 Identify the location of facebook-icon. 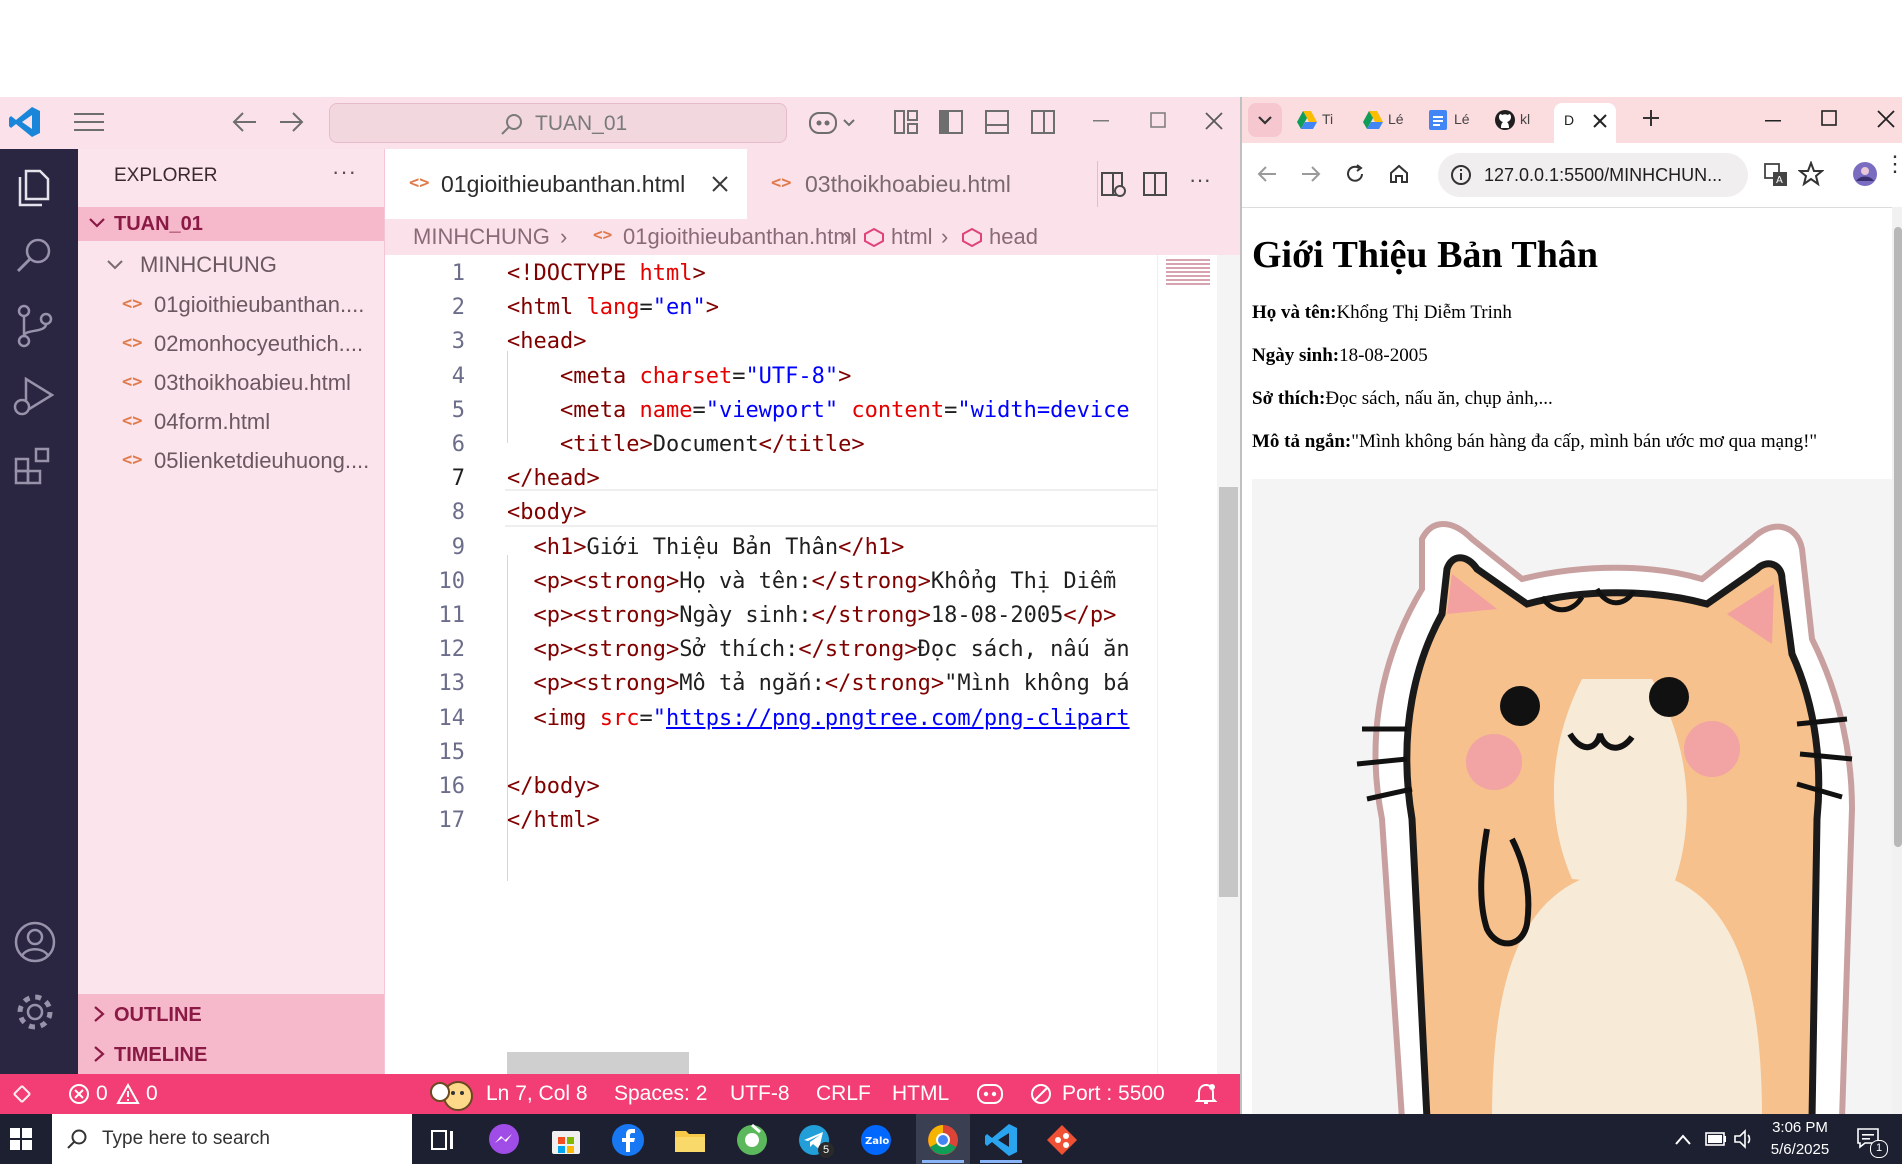
(628, 1140).